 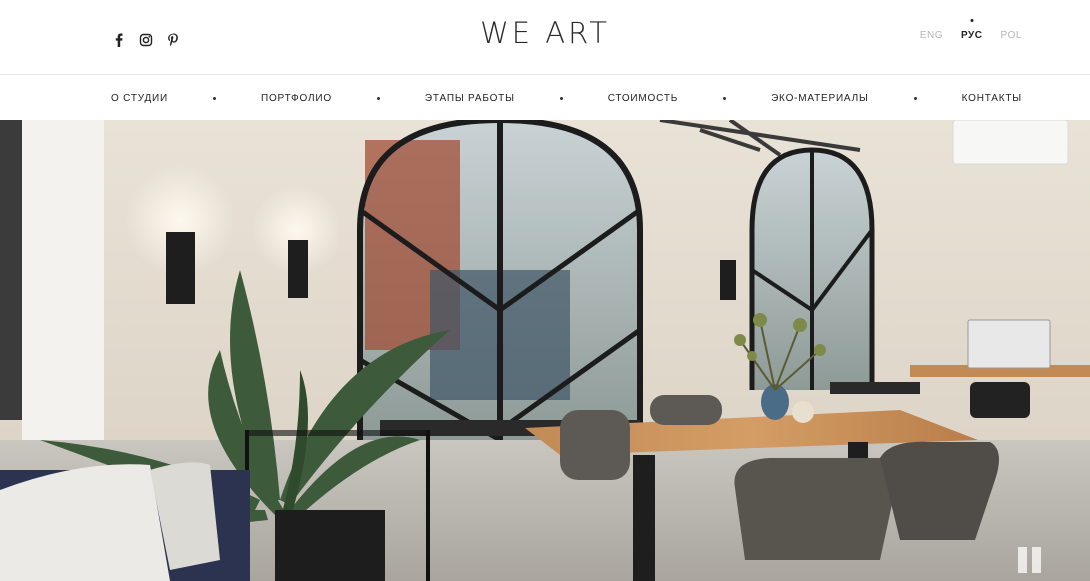 I want to click on site-header: WE ART ENG РУС POL, so click(x=545, y=37).